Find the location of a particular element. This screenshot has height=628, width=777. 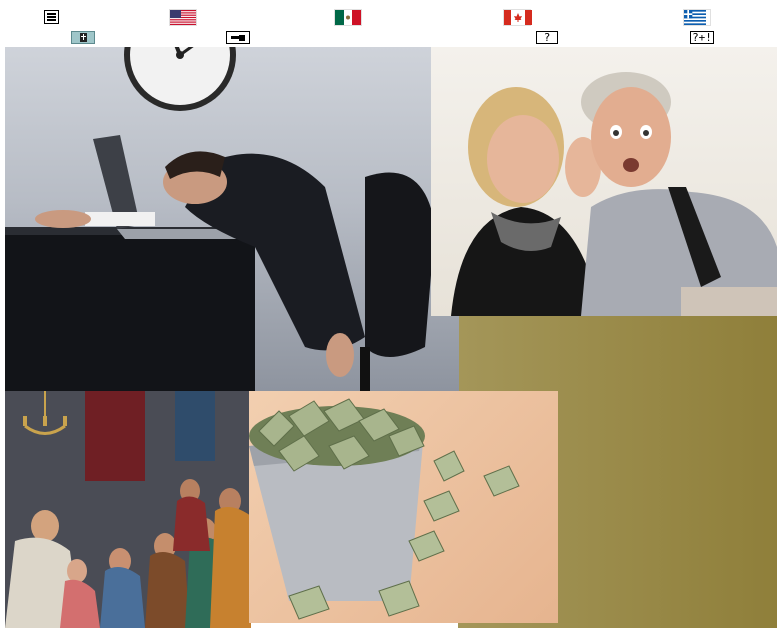

biblical-scene-painting is located at coordinates (128, 509).